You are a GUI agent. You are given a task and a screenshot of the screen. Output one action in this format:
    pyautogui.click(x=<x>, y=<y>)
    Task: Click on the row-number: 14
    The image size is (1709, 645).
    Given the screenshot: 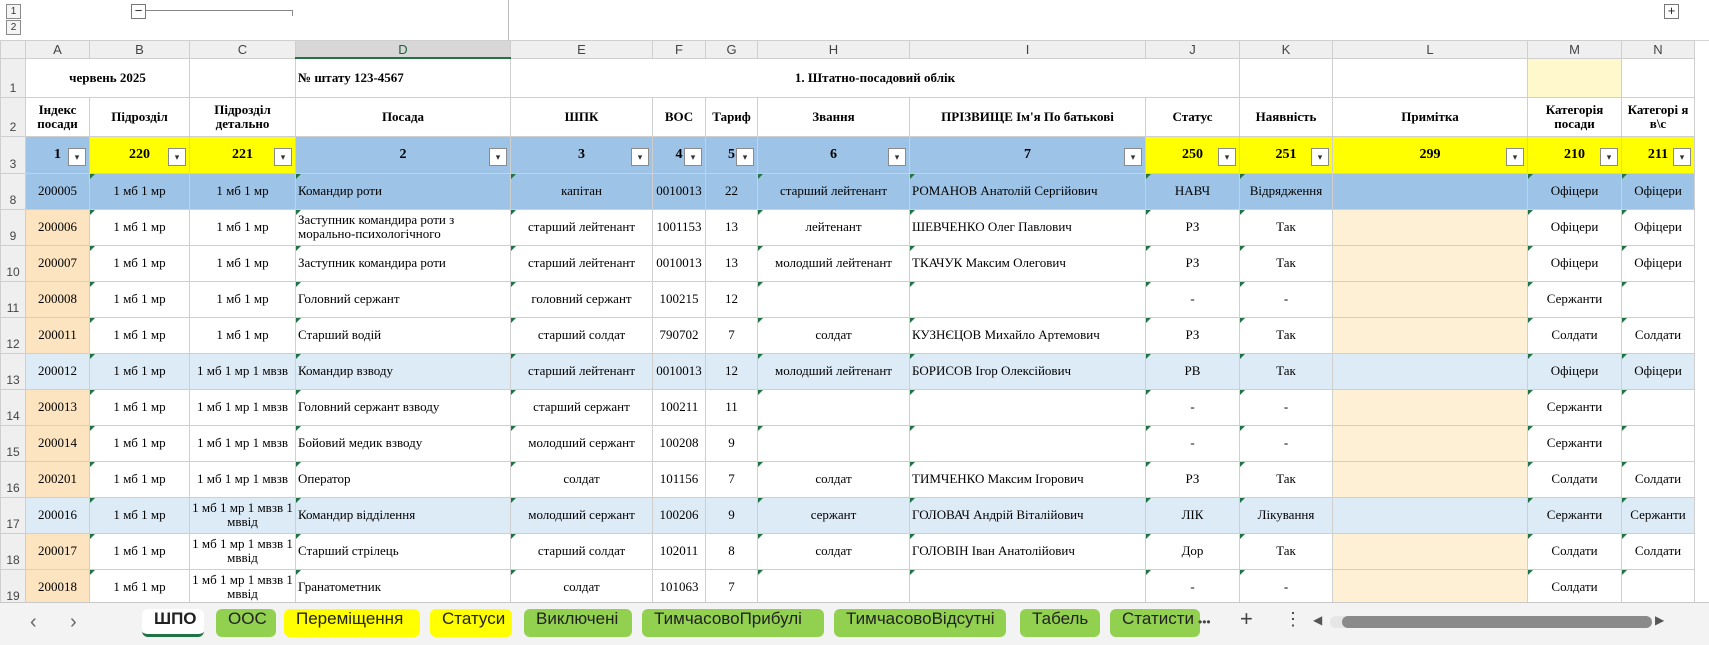 What is the action you would take?
    pyautogui.click(x=13, y=407)
    